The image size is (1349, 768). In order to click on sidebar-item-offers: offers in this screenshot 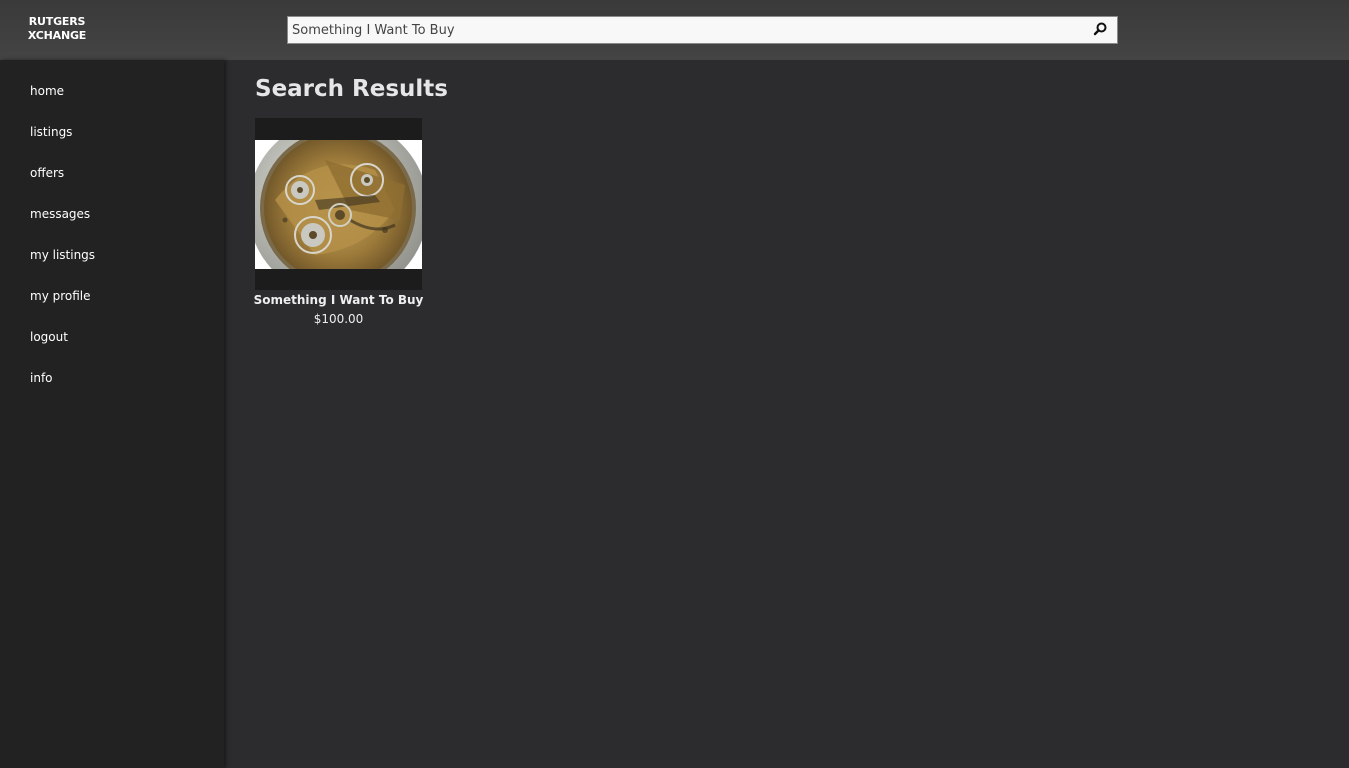, I will do `click(47, 173)`.